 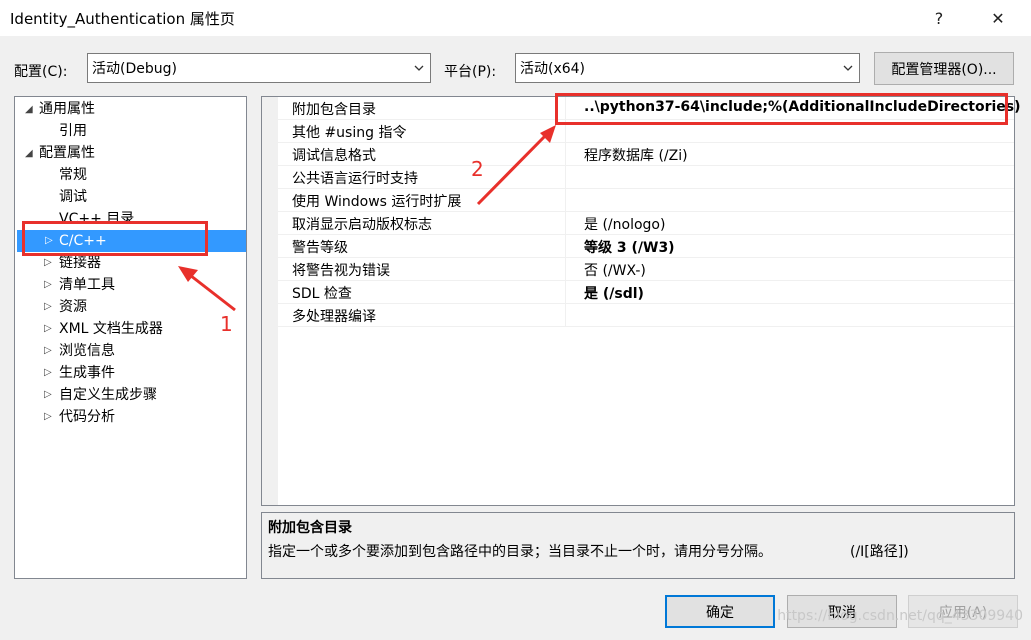 I want to click on annotation-arrows, so click(x=367, y=218).